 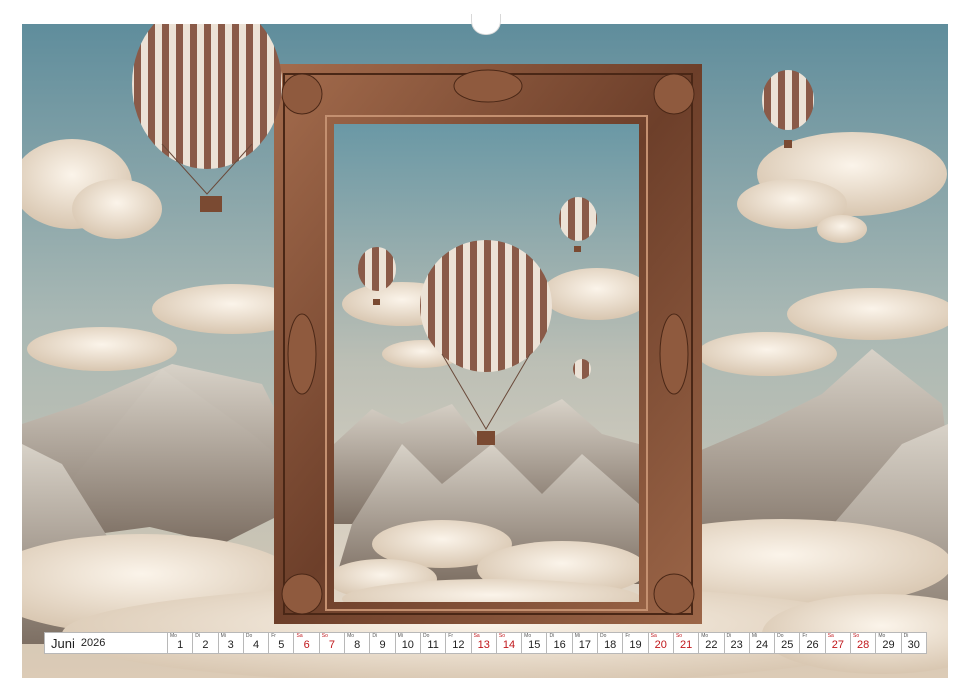 I want to click on day-cell: Mi 10, so click(x=408, y=643).